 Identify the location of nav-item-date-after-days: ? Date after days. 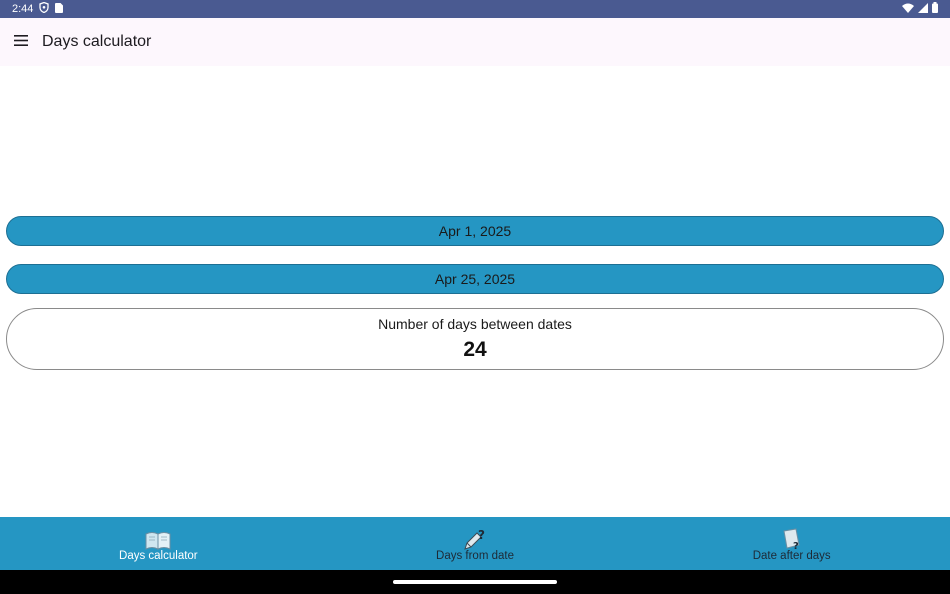
(791, 543).